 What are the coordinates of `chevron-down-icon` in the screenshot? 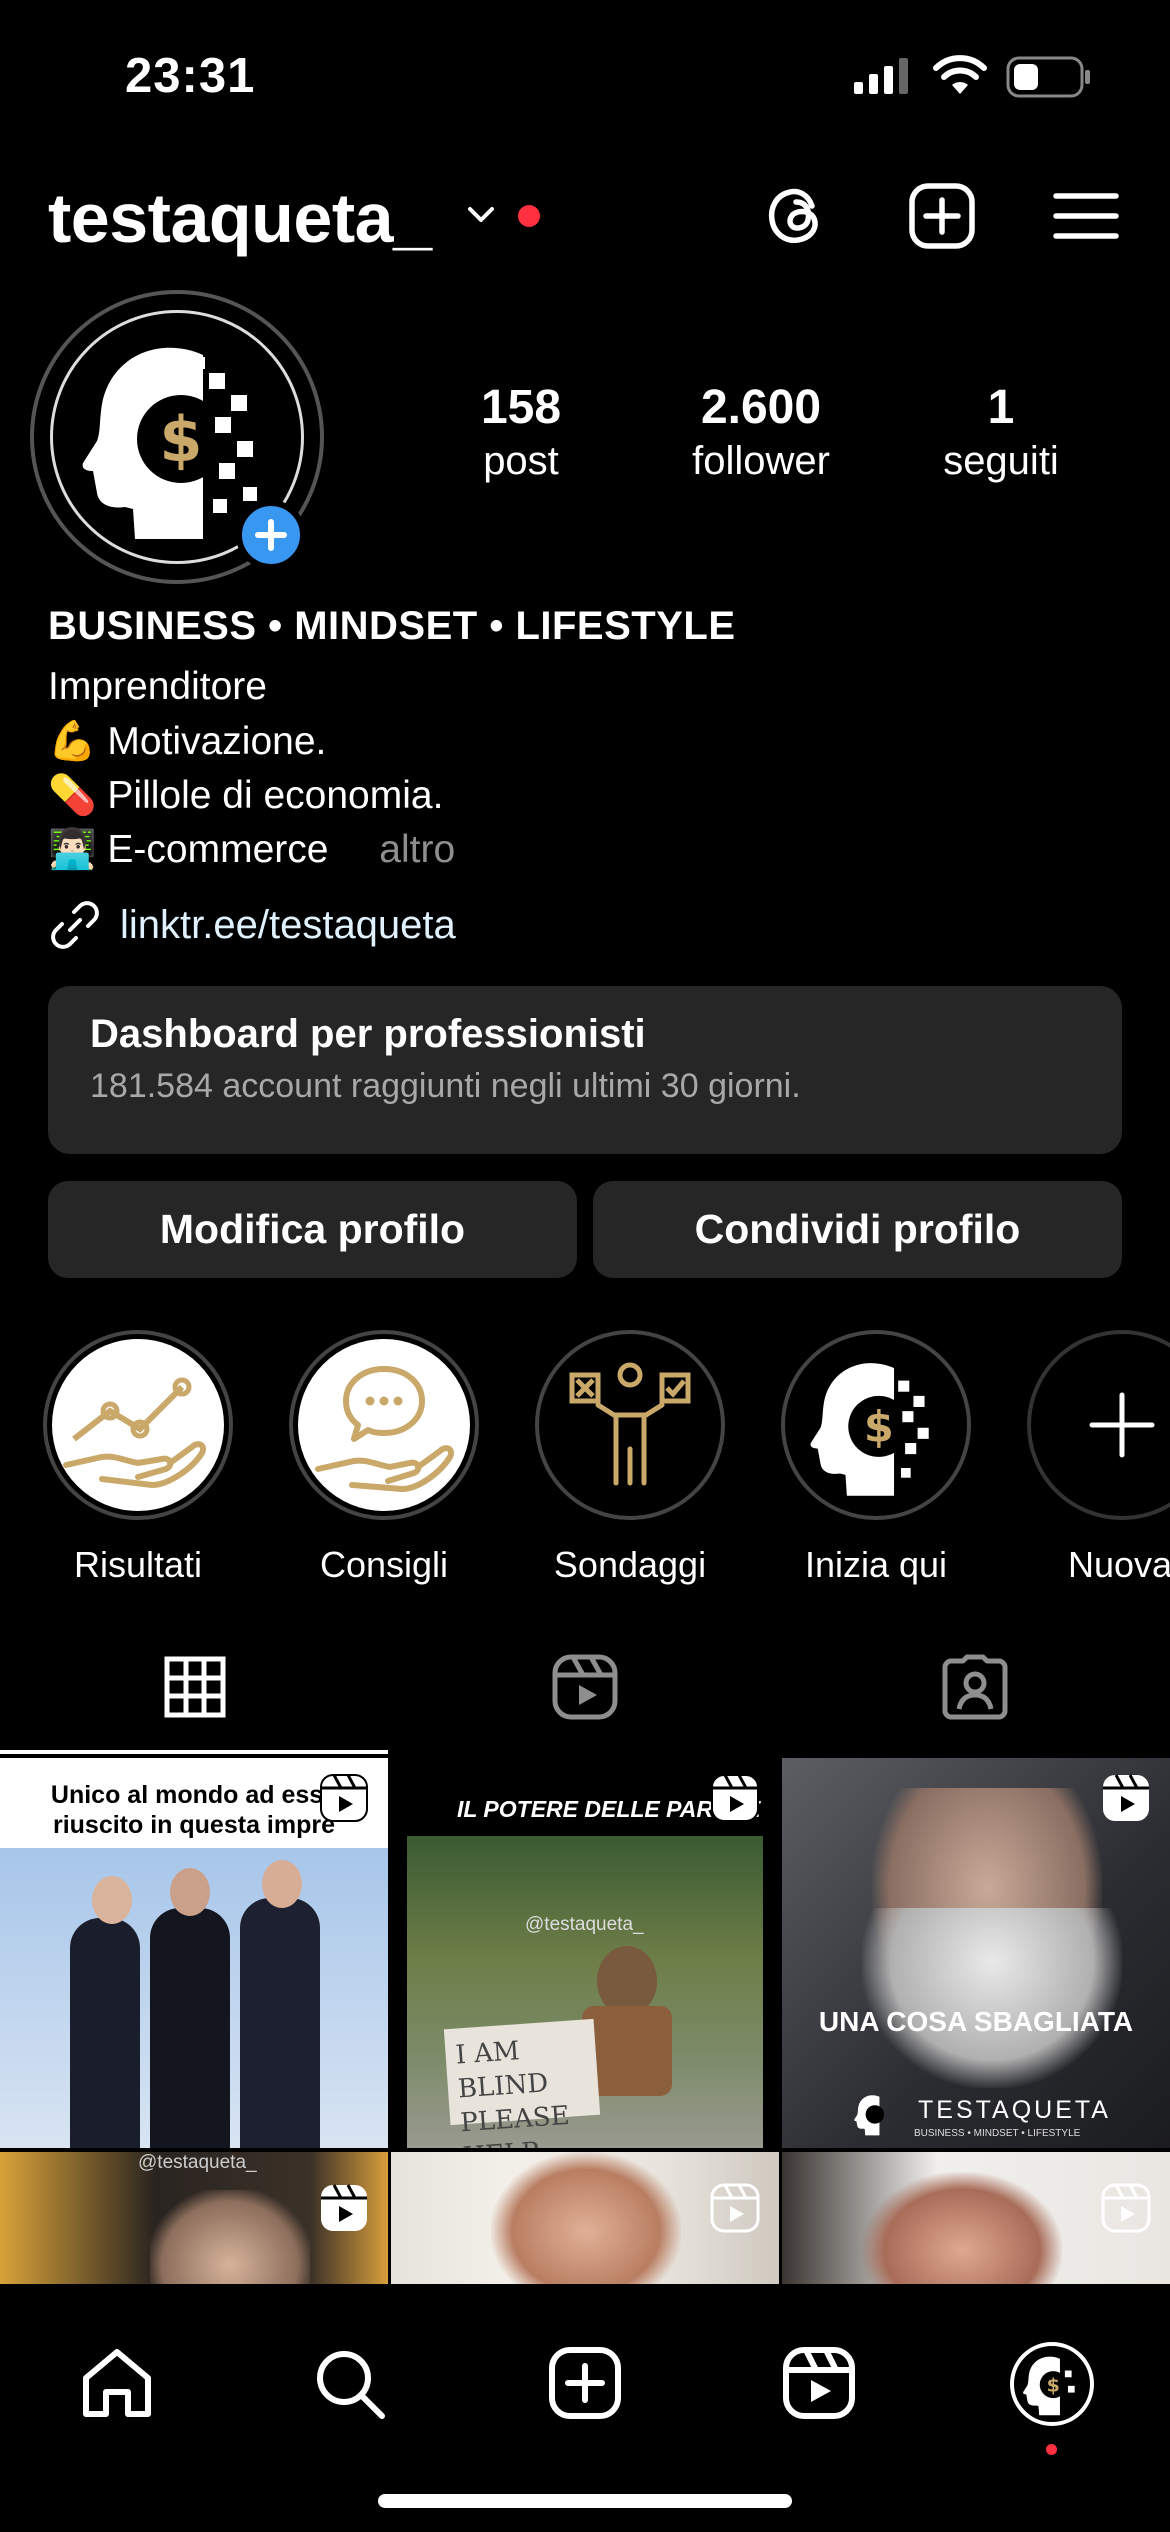 It's located at (481, 215).